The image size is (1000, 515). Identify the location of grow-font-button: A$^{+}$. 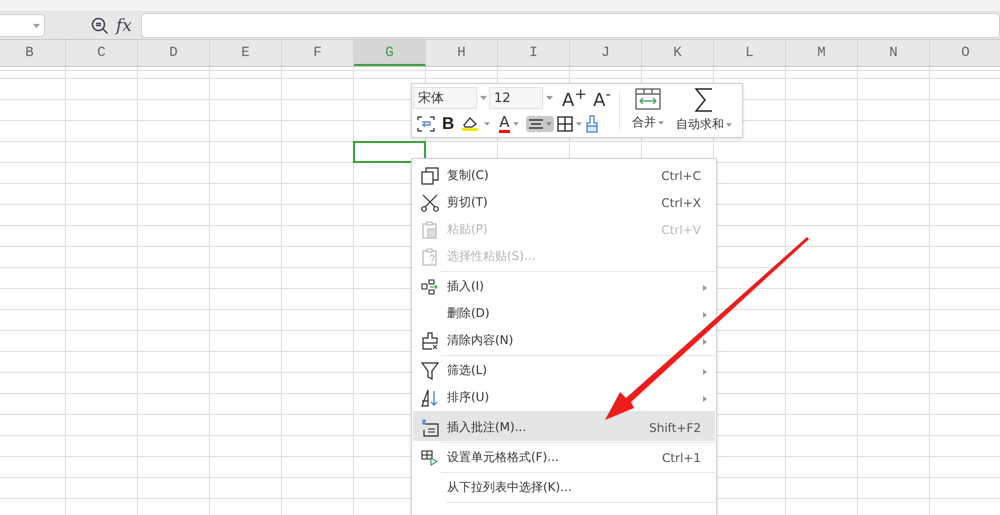
(573, 98).